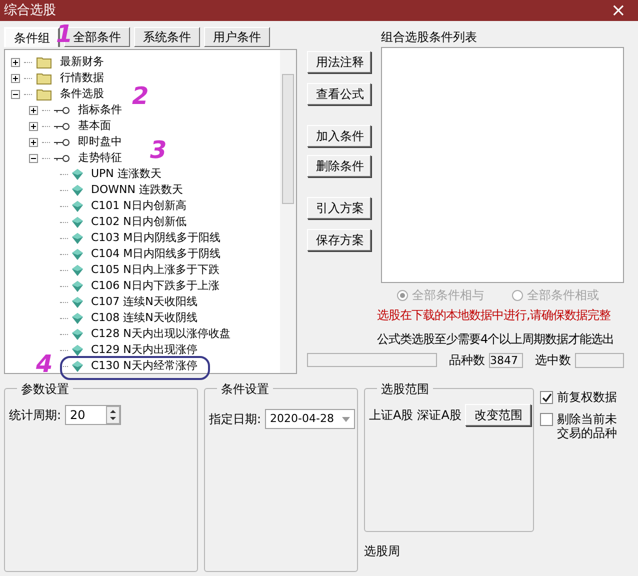  I want to click on tree-item: C102 N日内创新低, so click(136, 222).